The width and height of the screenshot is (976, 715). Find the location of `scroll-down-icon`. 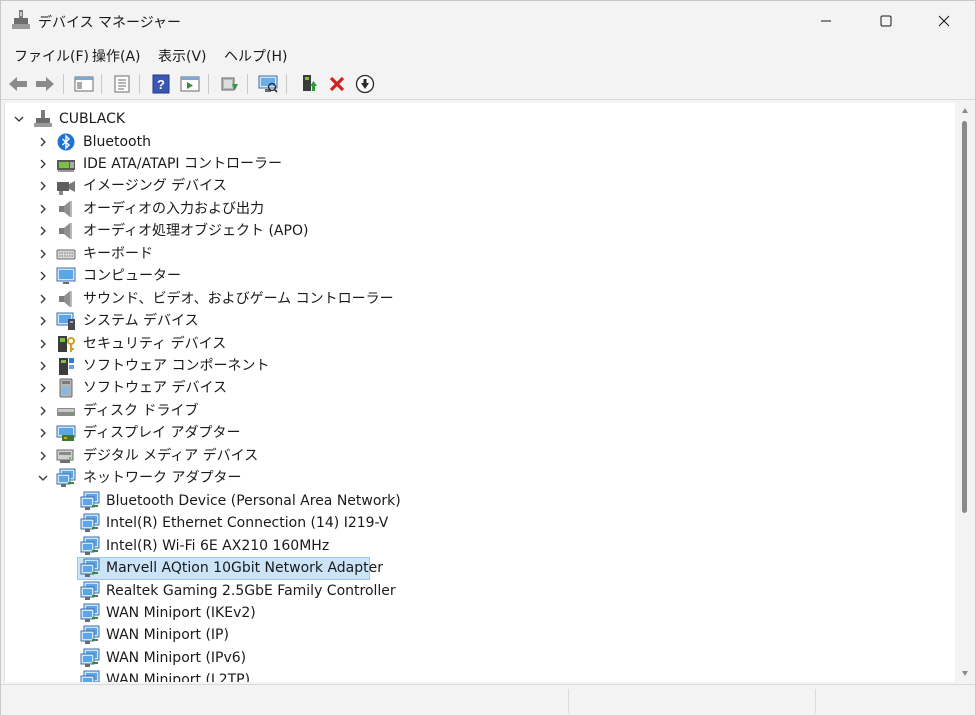

scroll-down-icon is located at coordinates (965, 673).